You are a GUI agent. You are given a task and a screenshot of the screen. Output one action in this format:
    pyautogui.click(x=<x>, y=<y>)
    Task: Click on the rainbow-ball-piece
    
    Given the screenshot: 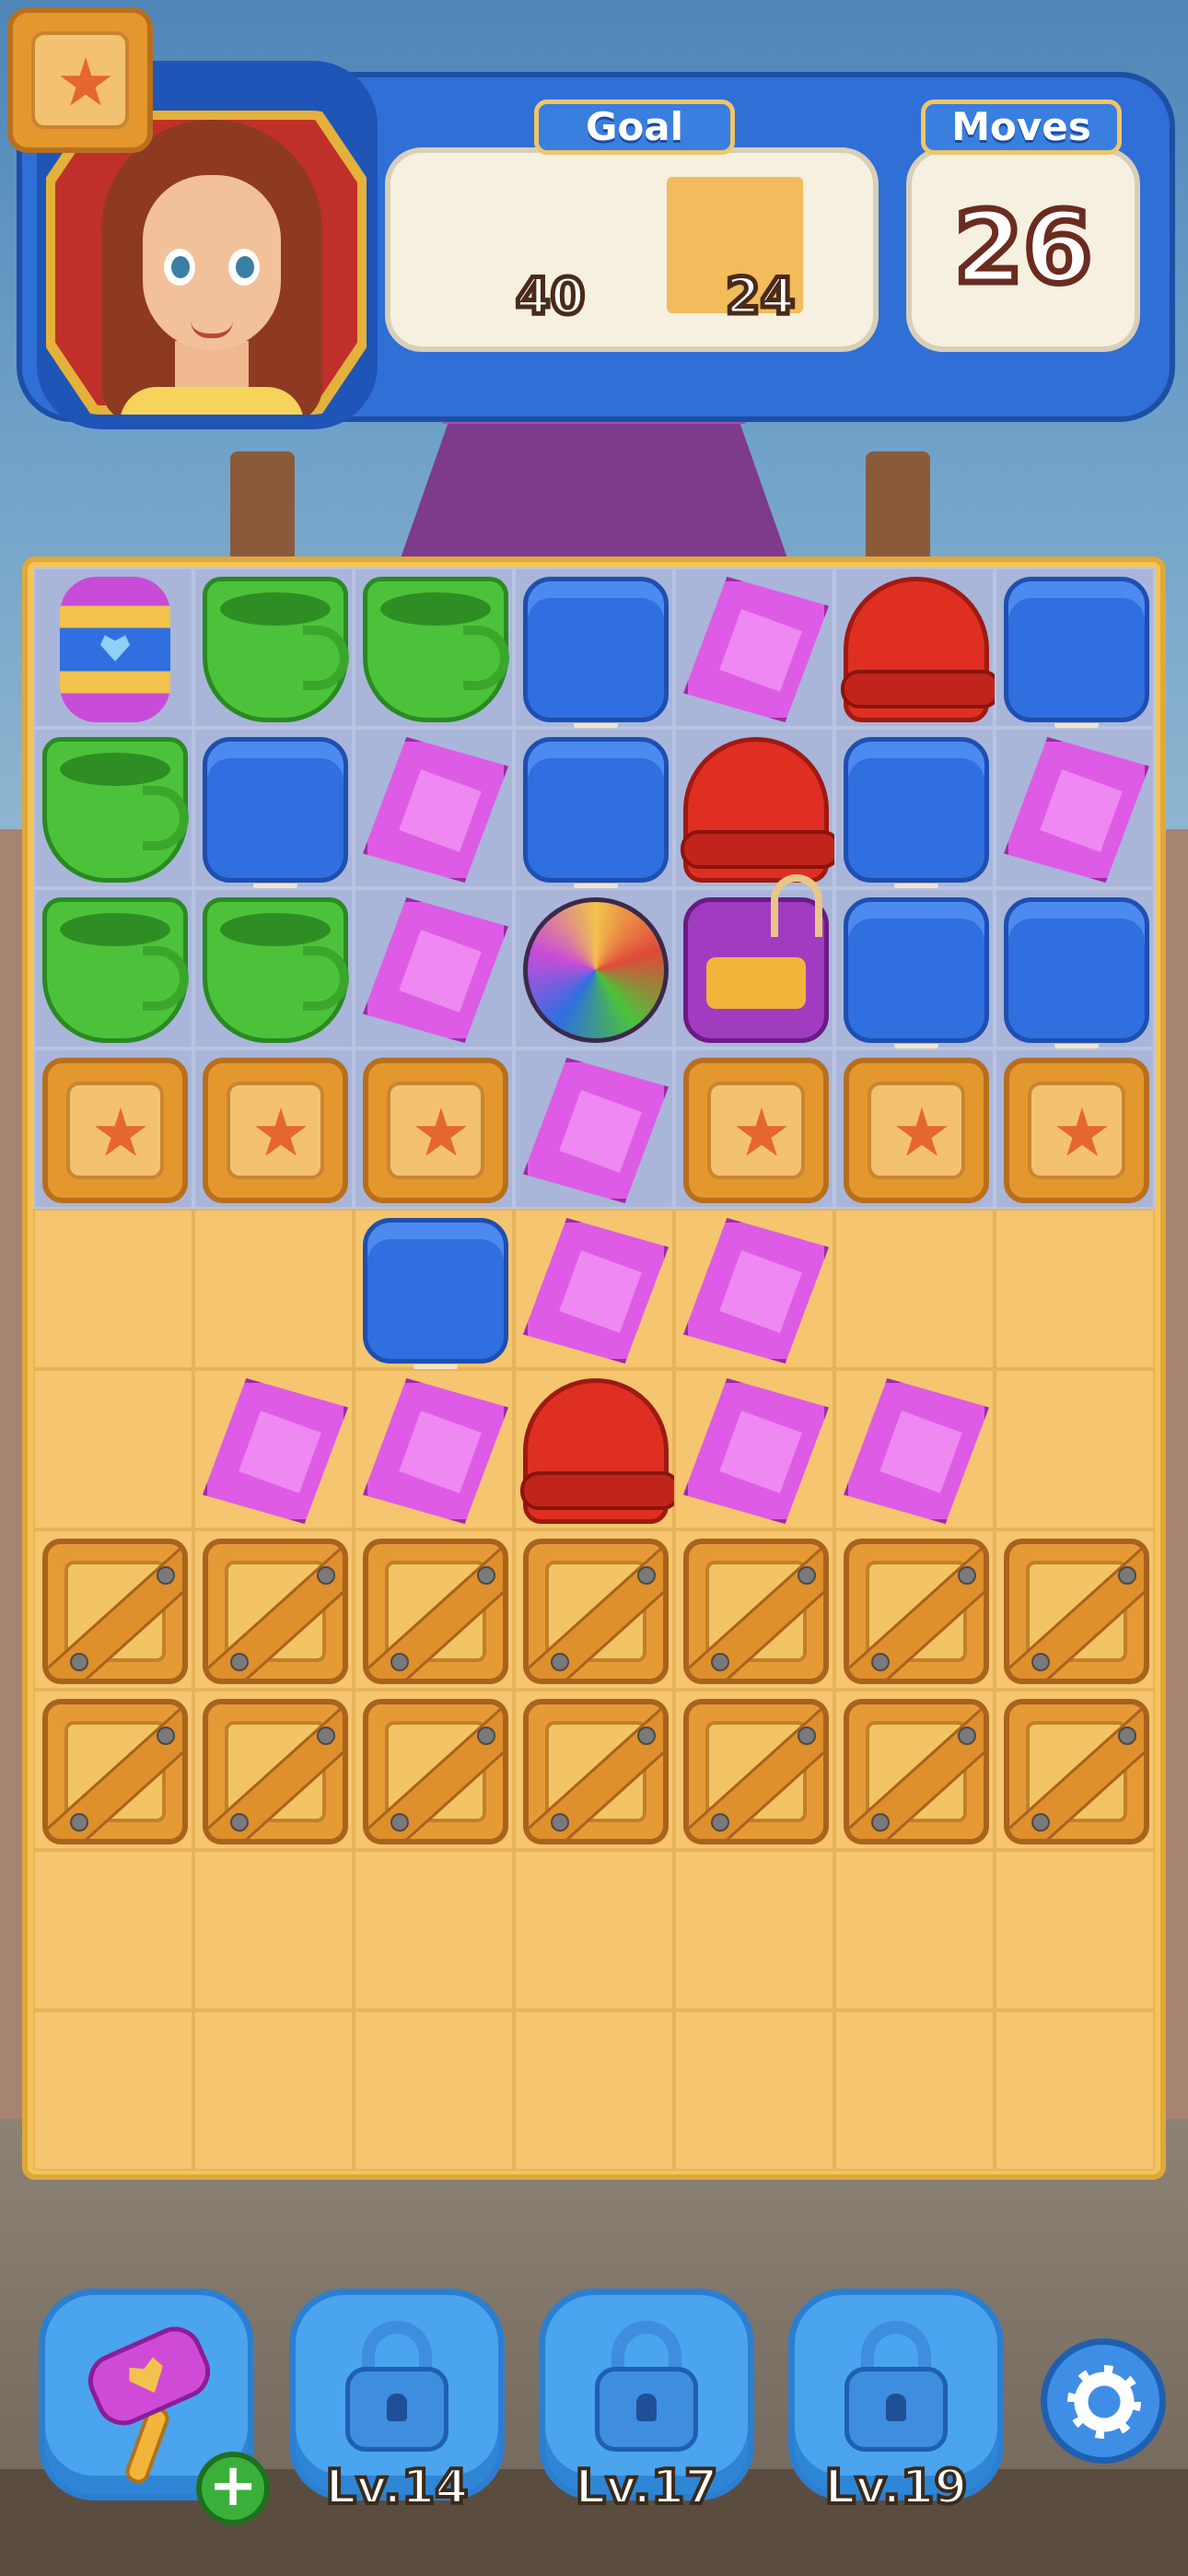 What is the action you would take?
    pyautogui.click(x=596, y=970)
    